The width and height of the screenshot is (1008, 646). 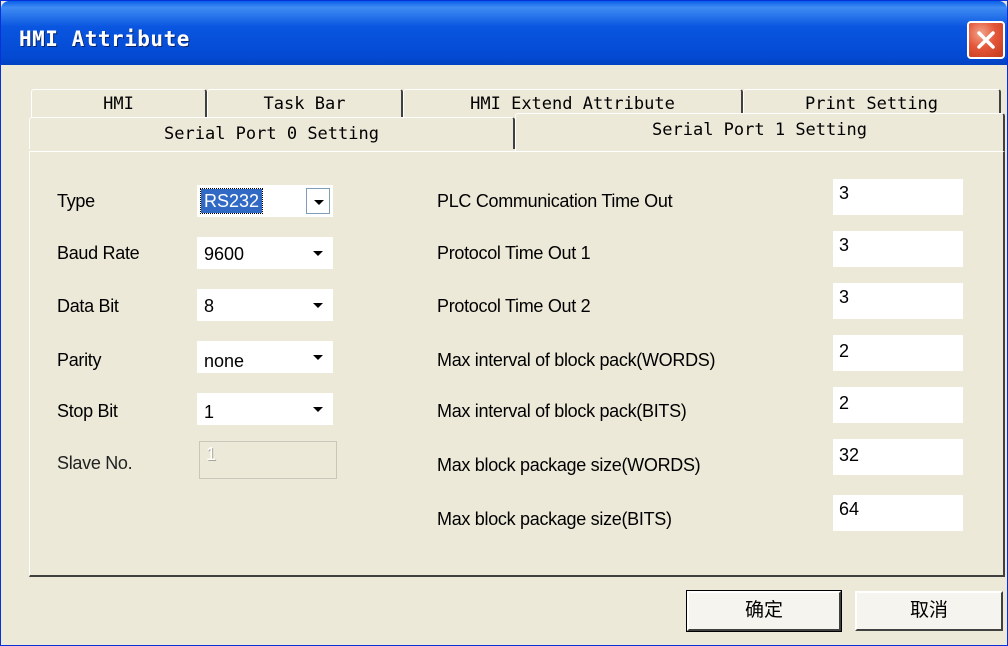 What do you see at coordinates (898, 457) in the screenshot?
I see `max-size-words-field: 32` at bounding box center [898, 457].